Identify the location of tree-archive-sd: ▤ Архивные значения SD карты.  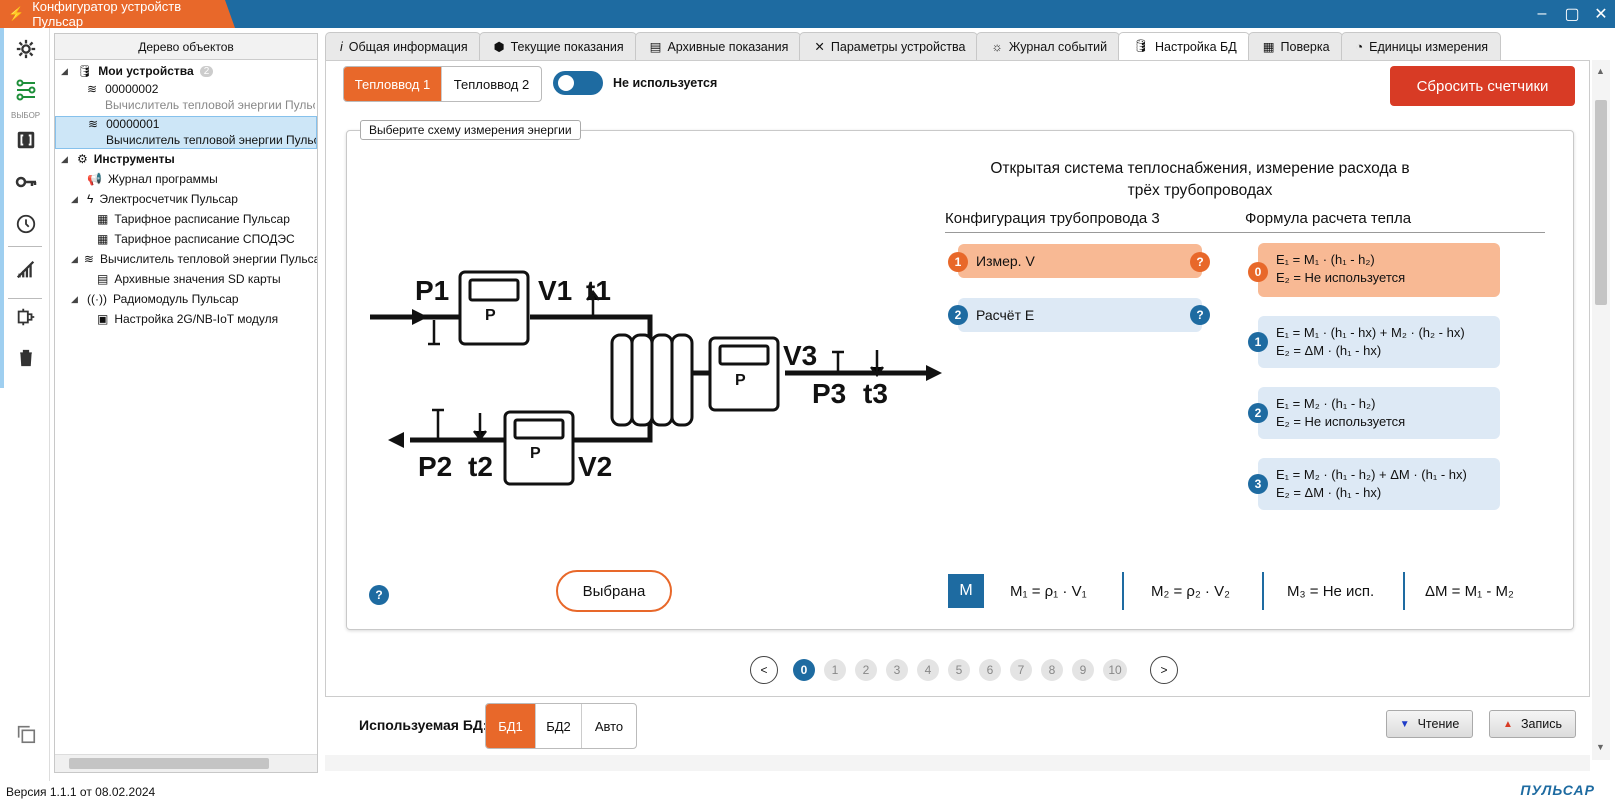
(189, 279).